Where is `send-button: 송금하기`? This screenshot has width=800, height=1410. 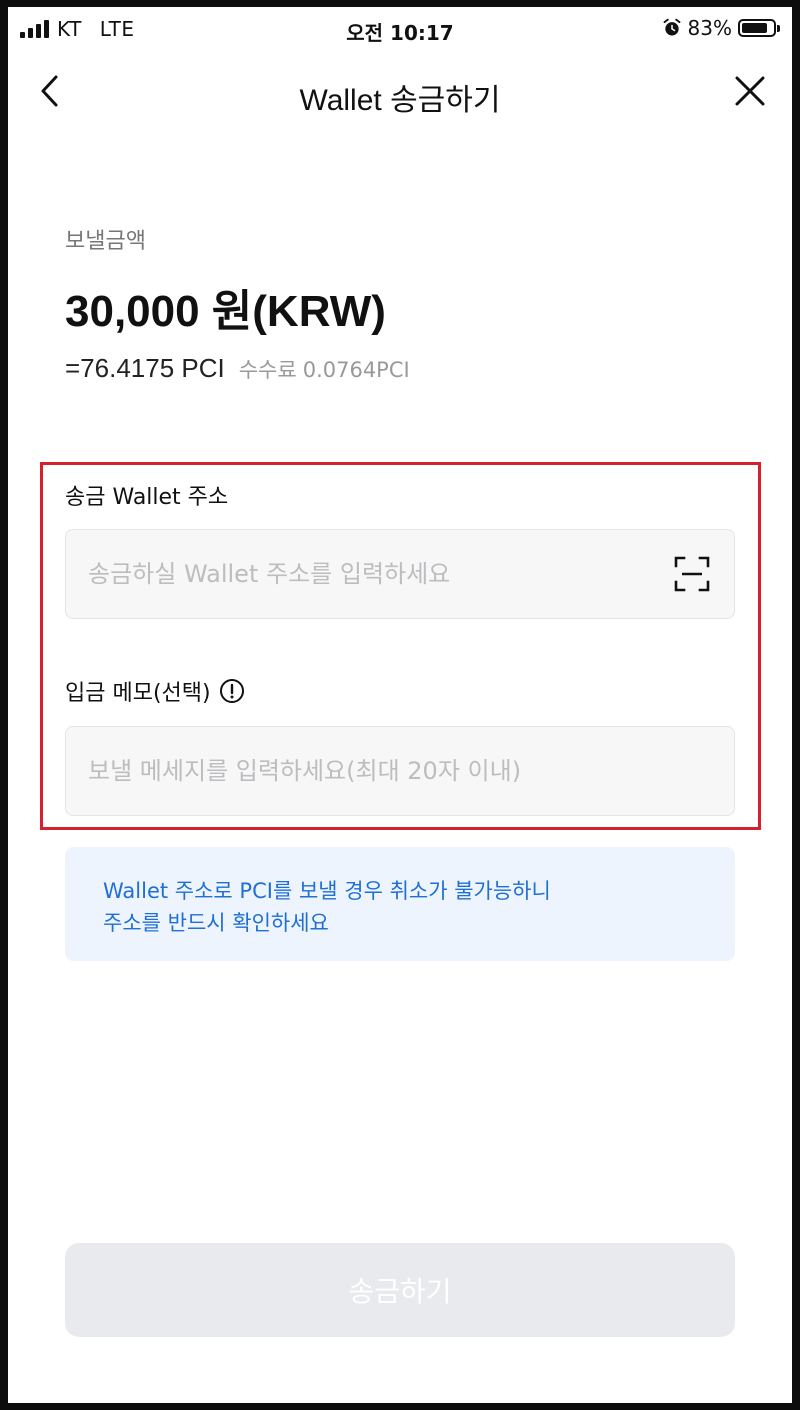
send-button: 송금하기 is located at coordinates (400, 1290).